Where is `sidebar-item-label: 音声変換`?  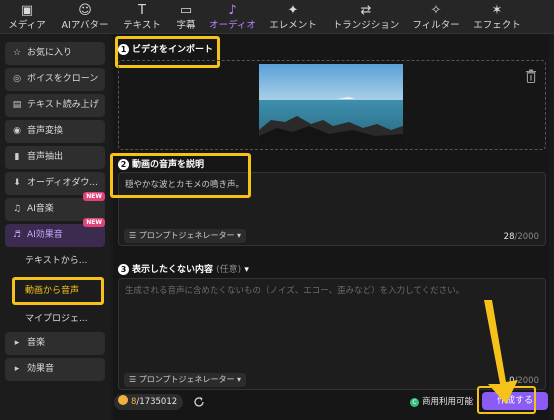
sidebar-item-label: 音声変換 is located at coordinates (45, 131).